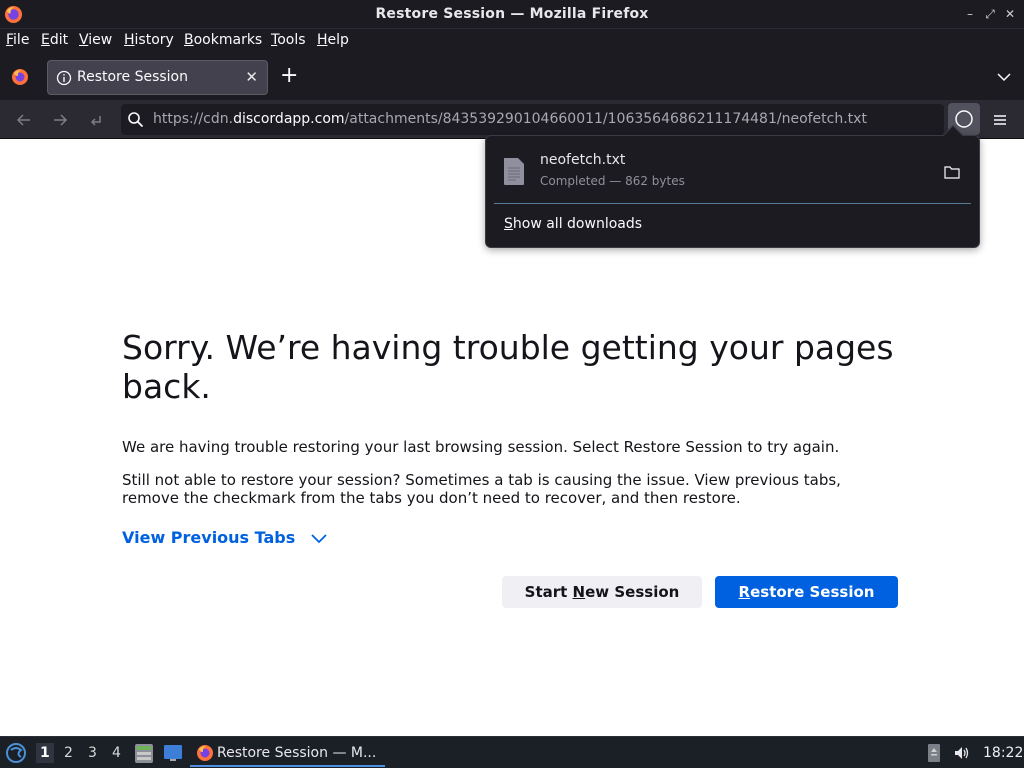  Describe the element at coordinates (132, 77) in the screenshot. I see `tab-label: Restore Session` at that location.